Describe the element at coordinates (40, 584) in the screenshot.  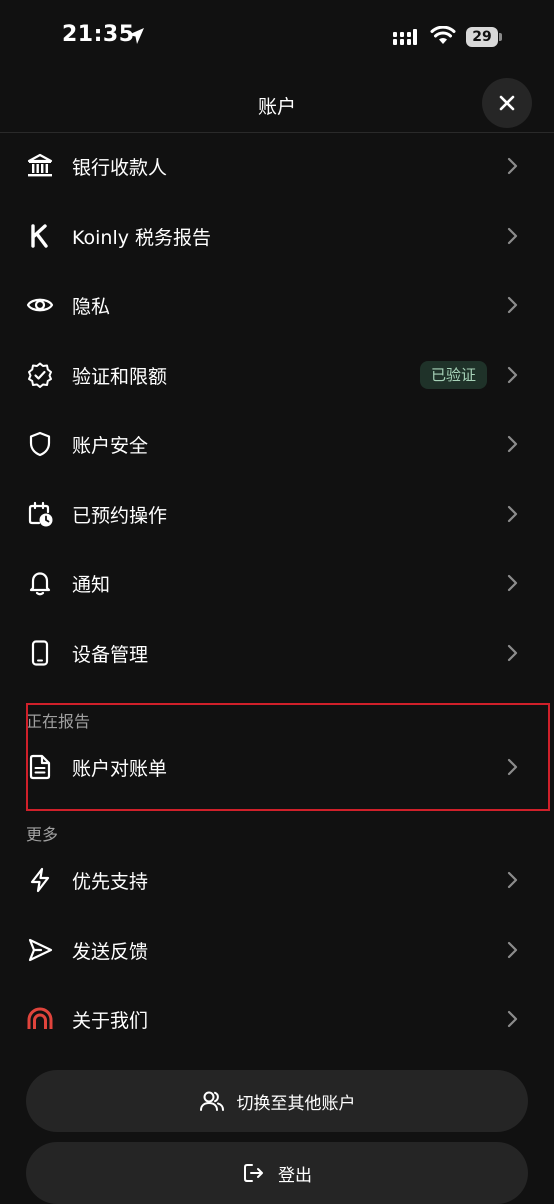
I see `bell-icon` at that location.